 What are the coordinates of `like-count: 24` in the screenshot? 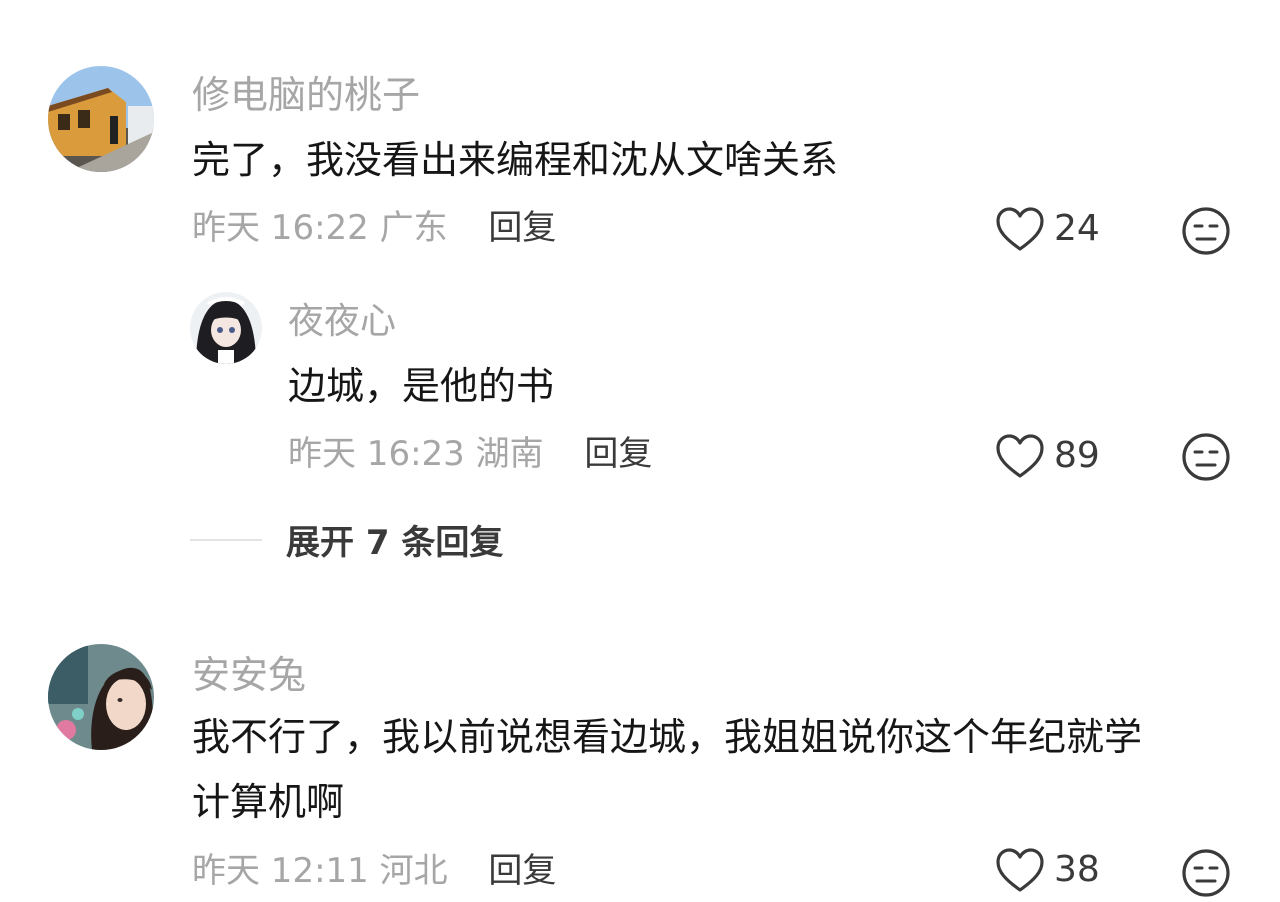 It's located at (1077, 228).